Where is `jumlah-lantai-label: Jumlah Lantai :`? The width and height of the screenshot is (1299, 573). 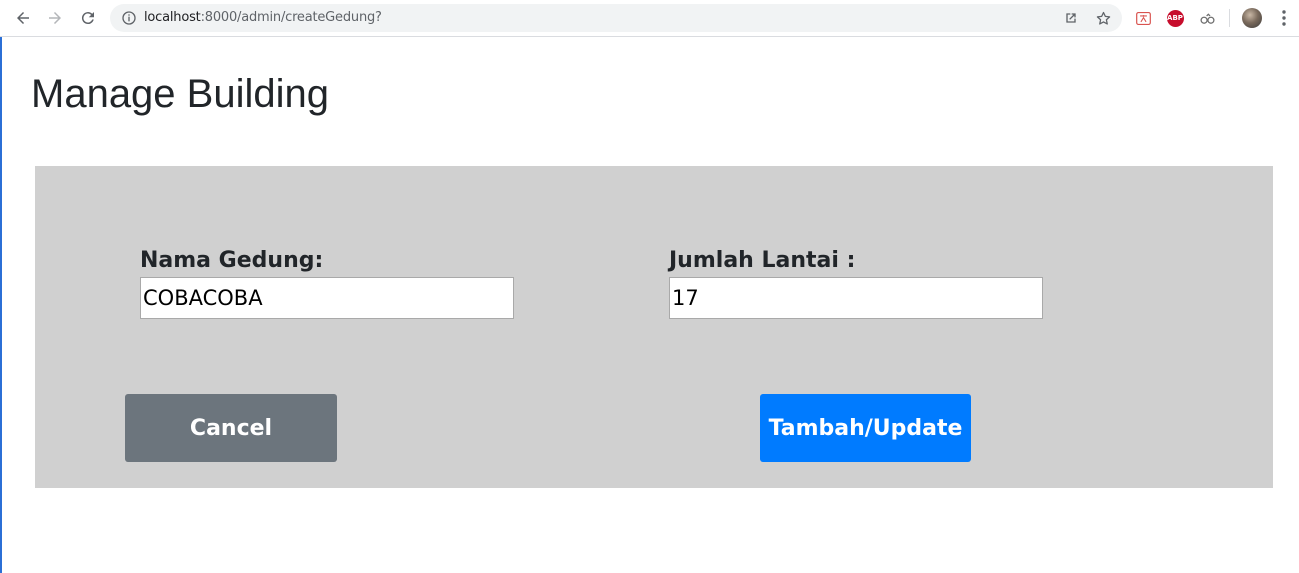 jumlah-lantai-label: Jumlah Lantai : is located at coordinates (762, 260).